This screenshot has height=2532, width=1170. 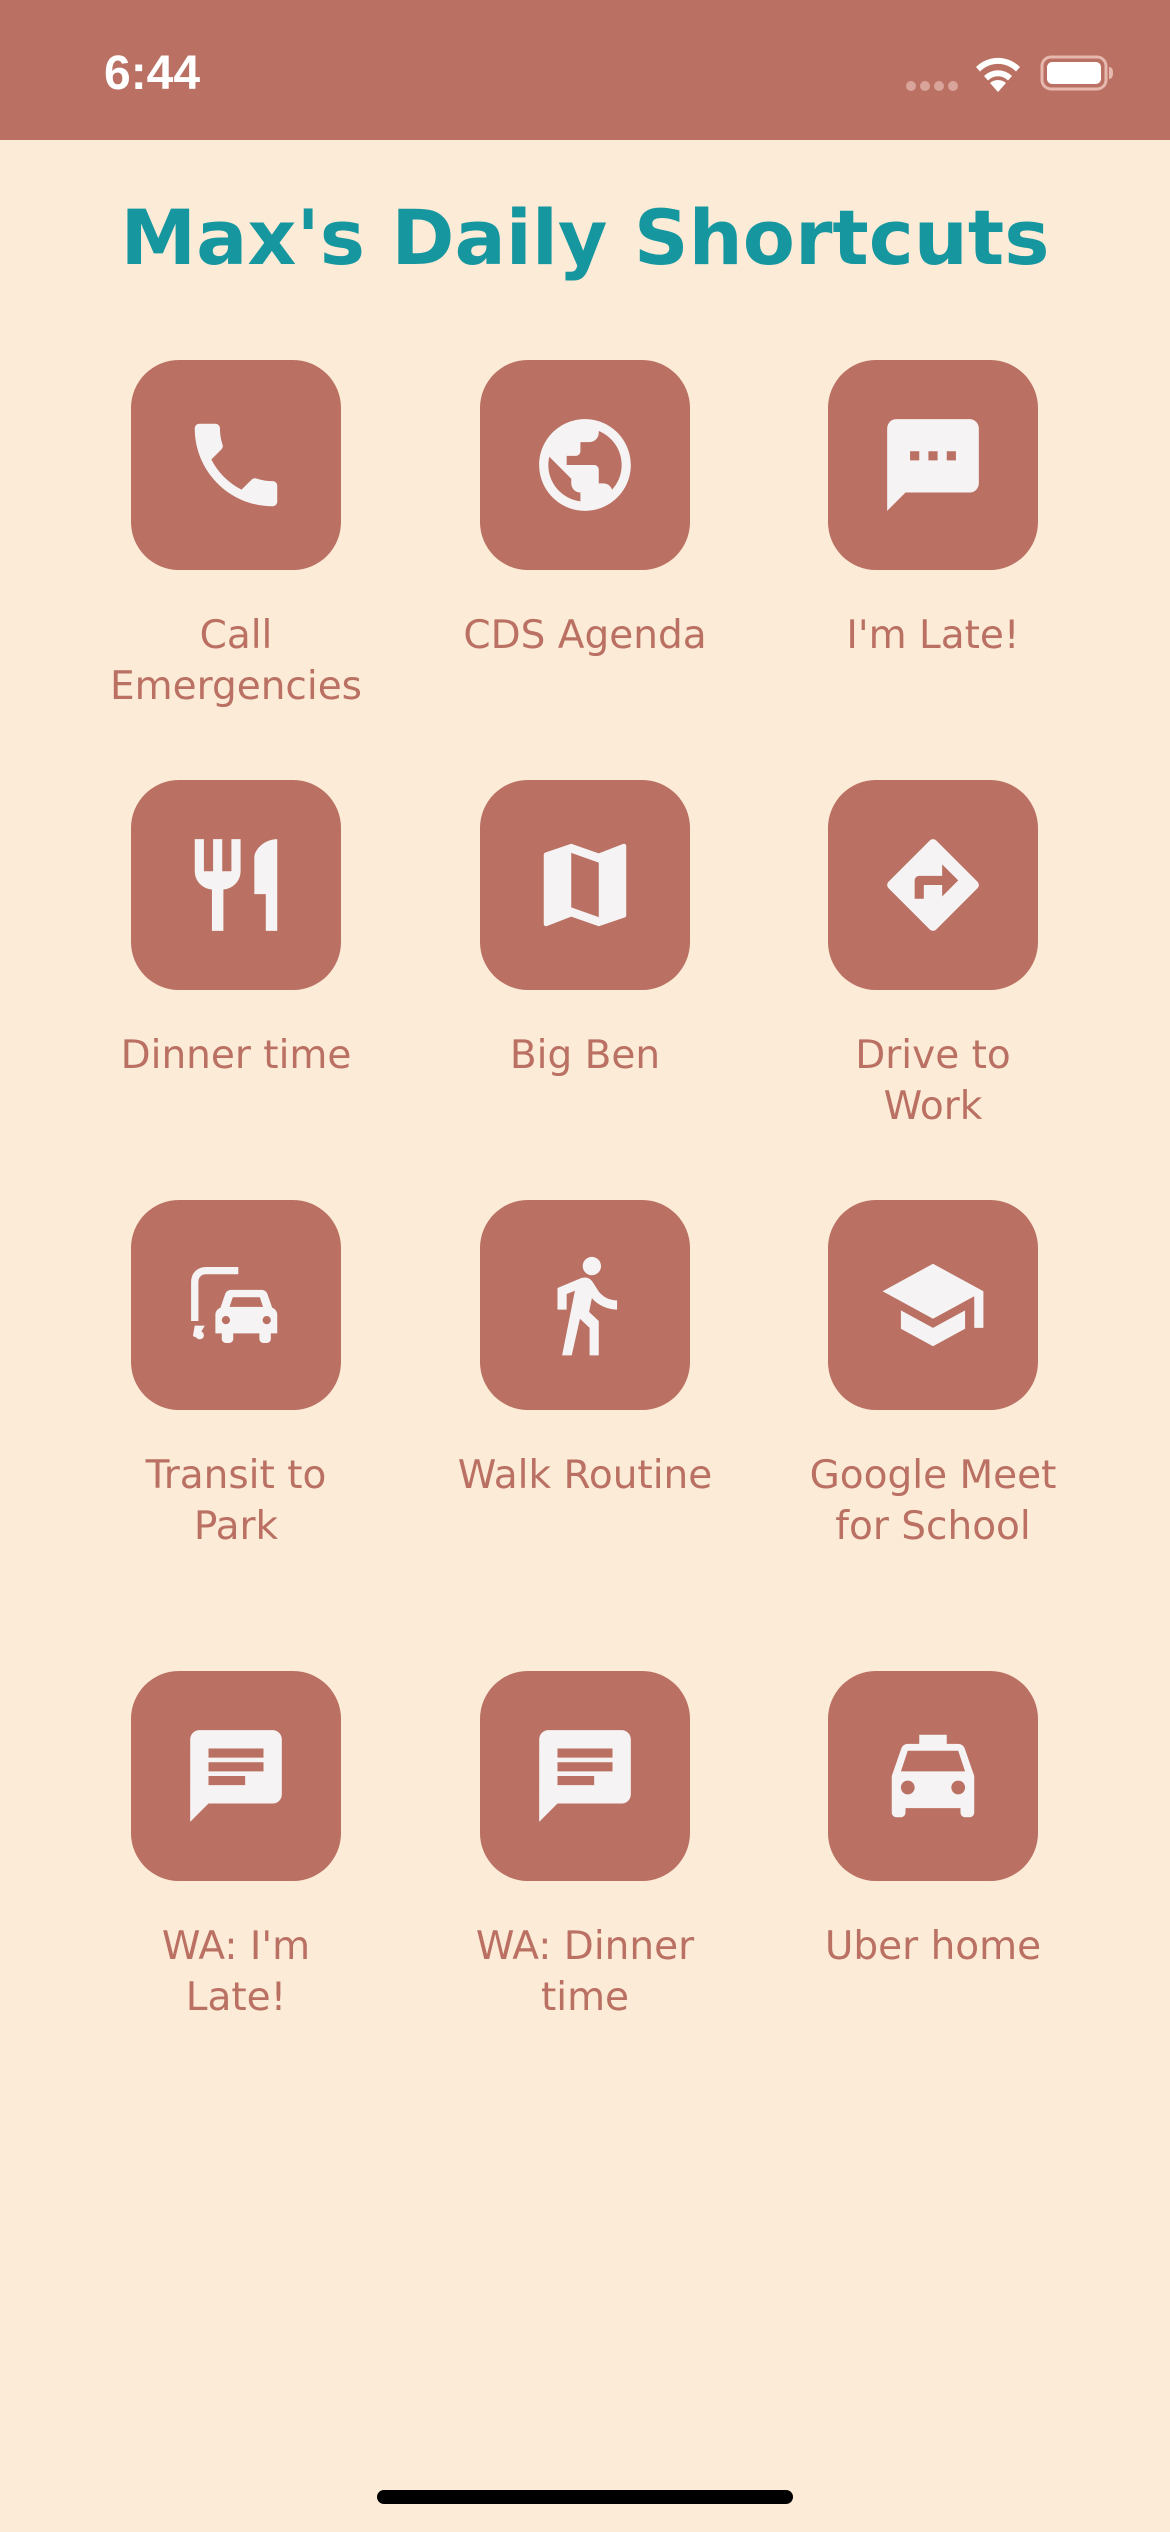 I want to click on shortcut-label: CDS Agenda, so click(x=585, y=635).